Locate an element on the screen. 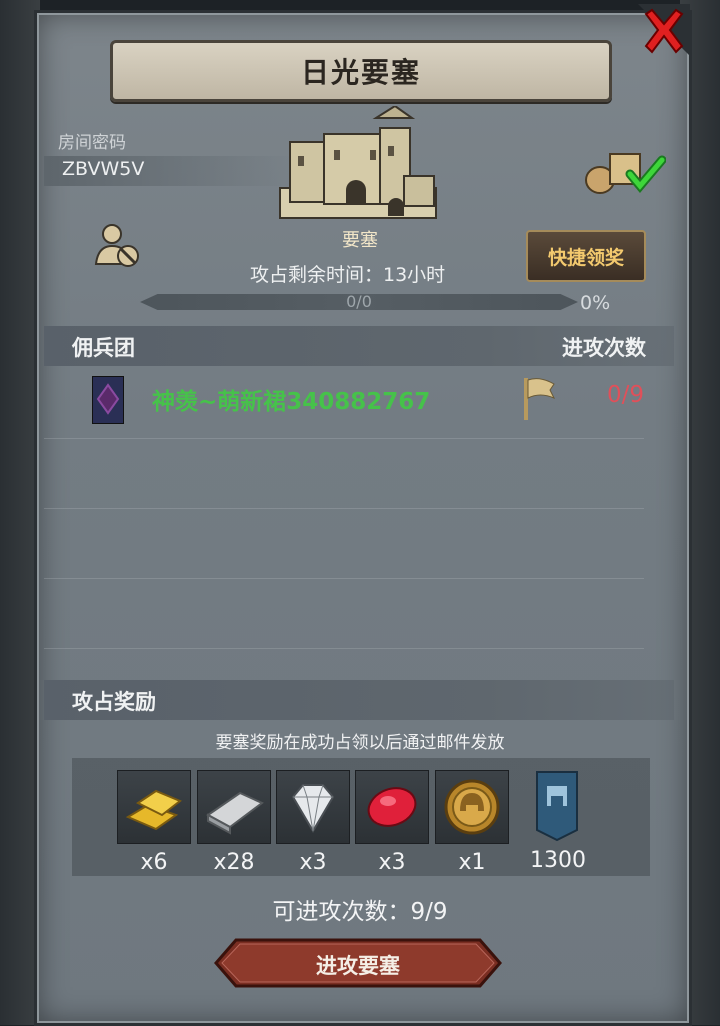 The image size is (720, 1026). room-code-label: 房间密码 is located at coordinates (92, 143).